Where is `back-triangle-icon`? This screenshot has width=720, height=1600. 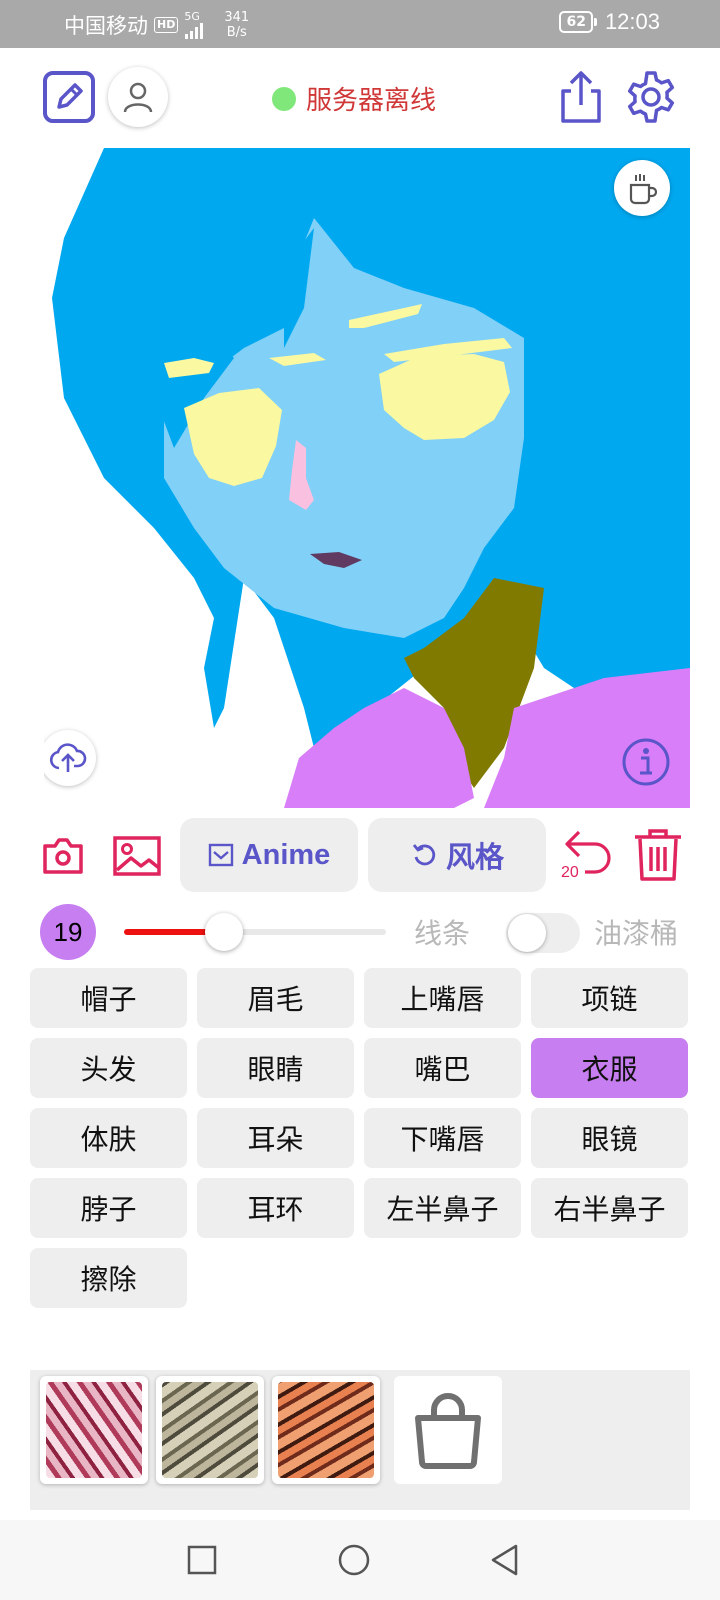
back-triangle-icon is located at coordinates (504, 1560).